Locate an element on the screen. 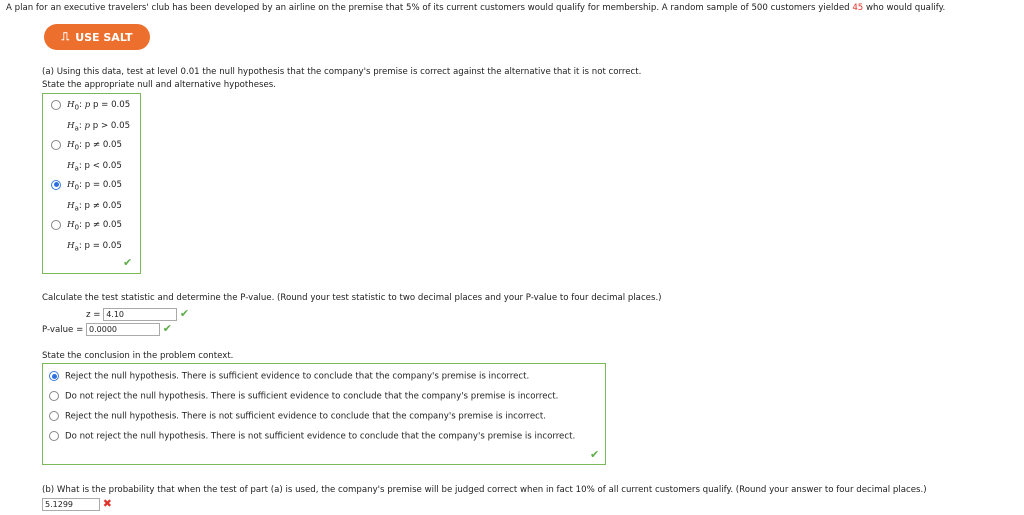  z-label: z = is located at coordinates (93, 315).